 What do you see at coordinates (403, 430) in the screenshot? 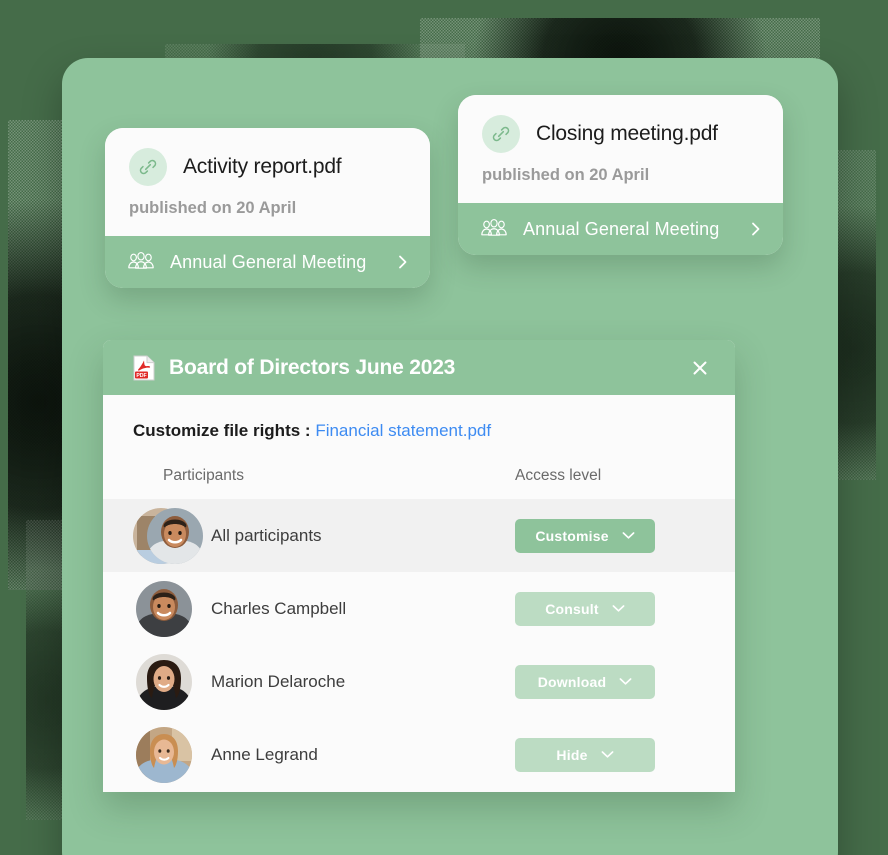
I see `target-file-link: Financial statement.pdf` at bounding box center [403, 430].